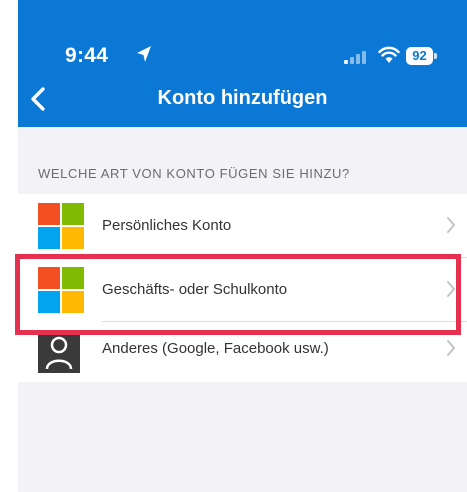 The image size is (467, 492). I want to click on account-option-label: Anderes (Google, Facebook usw.), so click(215, 348).